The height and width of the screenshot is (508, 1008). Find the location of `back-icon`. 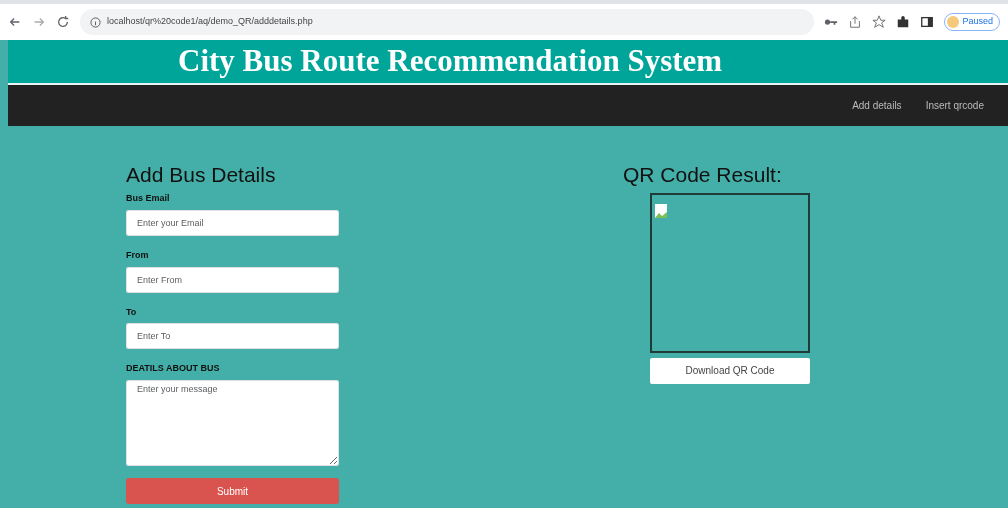

back-icon is located at coordinates (15, 22).